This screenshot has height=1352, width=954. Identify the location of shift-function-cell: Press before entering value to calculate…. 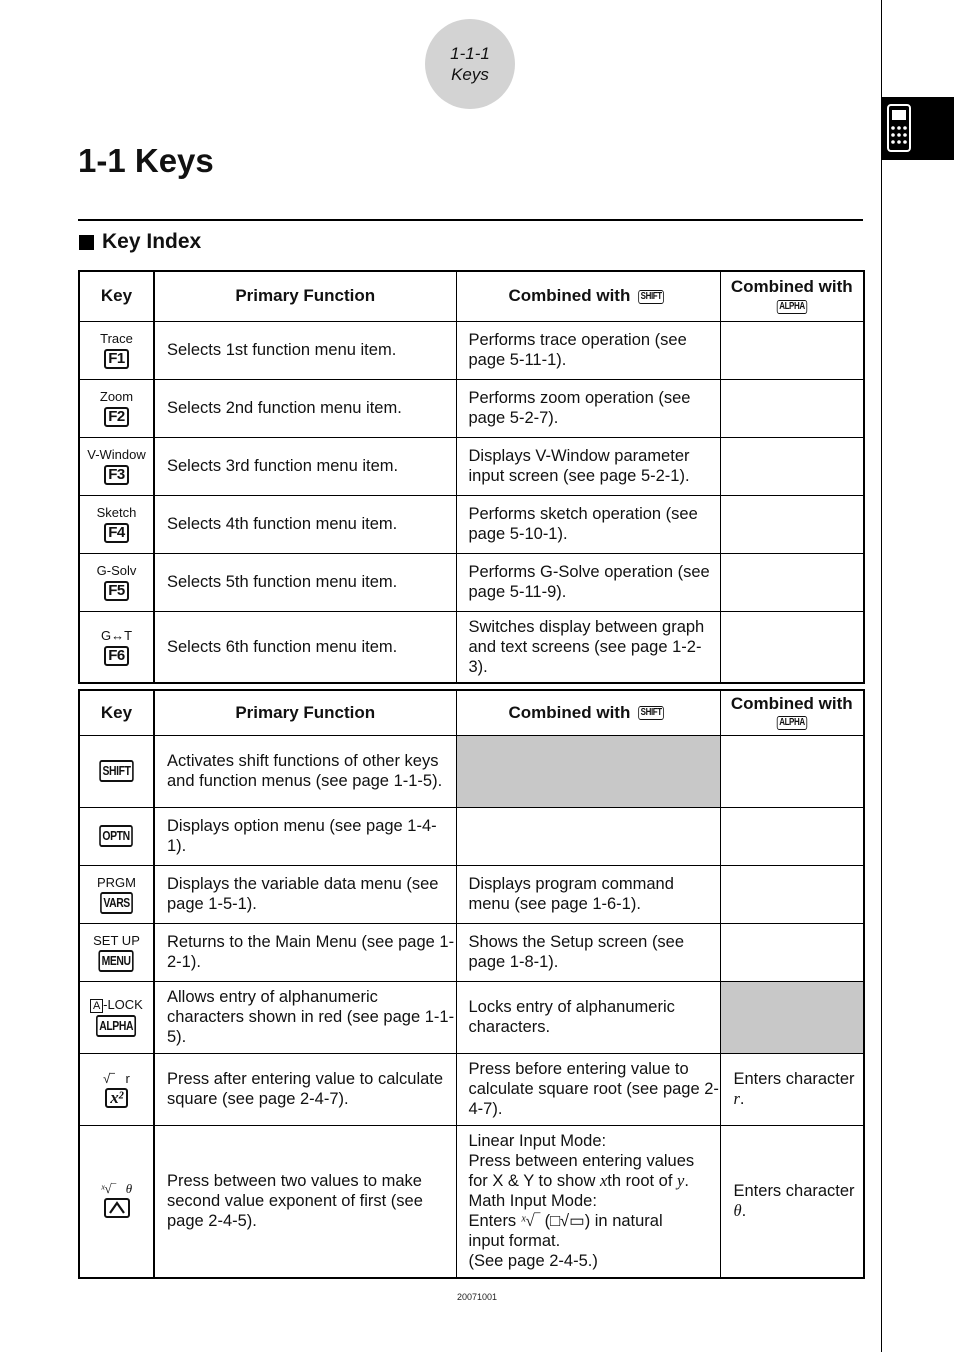
(588, 1089).